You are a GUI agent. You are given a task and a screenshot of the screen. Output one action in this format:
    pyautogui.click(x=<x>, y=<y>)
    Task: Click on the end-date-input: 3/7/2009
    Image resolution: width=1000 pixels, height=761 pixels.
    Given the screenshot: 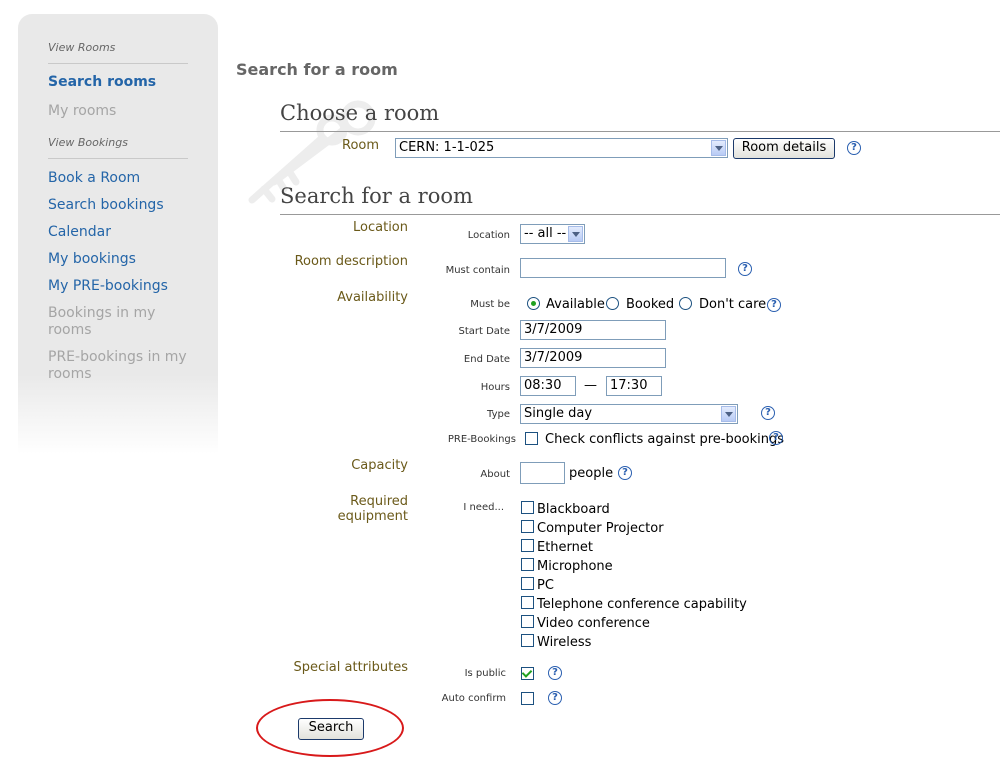 What is the action you would take?
    pyautogui.click(x=593, y=358)
    